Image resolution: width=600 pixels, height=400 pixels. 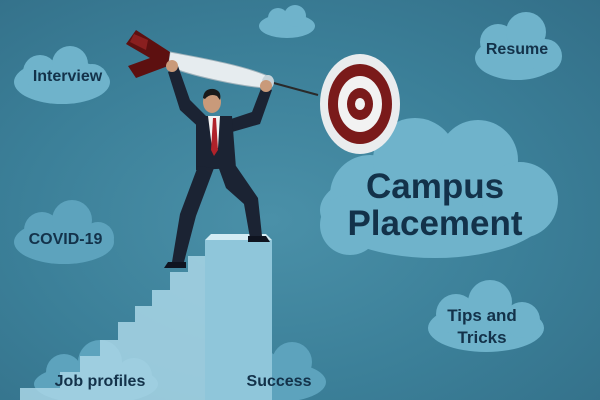 What do you see at coordinates (360, 104) in the screenshot?
I see `target-icon` at bounding box center [360, 104].